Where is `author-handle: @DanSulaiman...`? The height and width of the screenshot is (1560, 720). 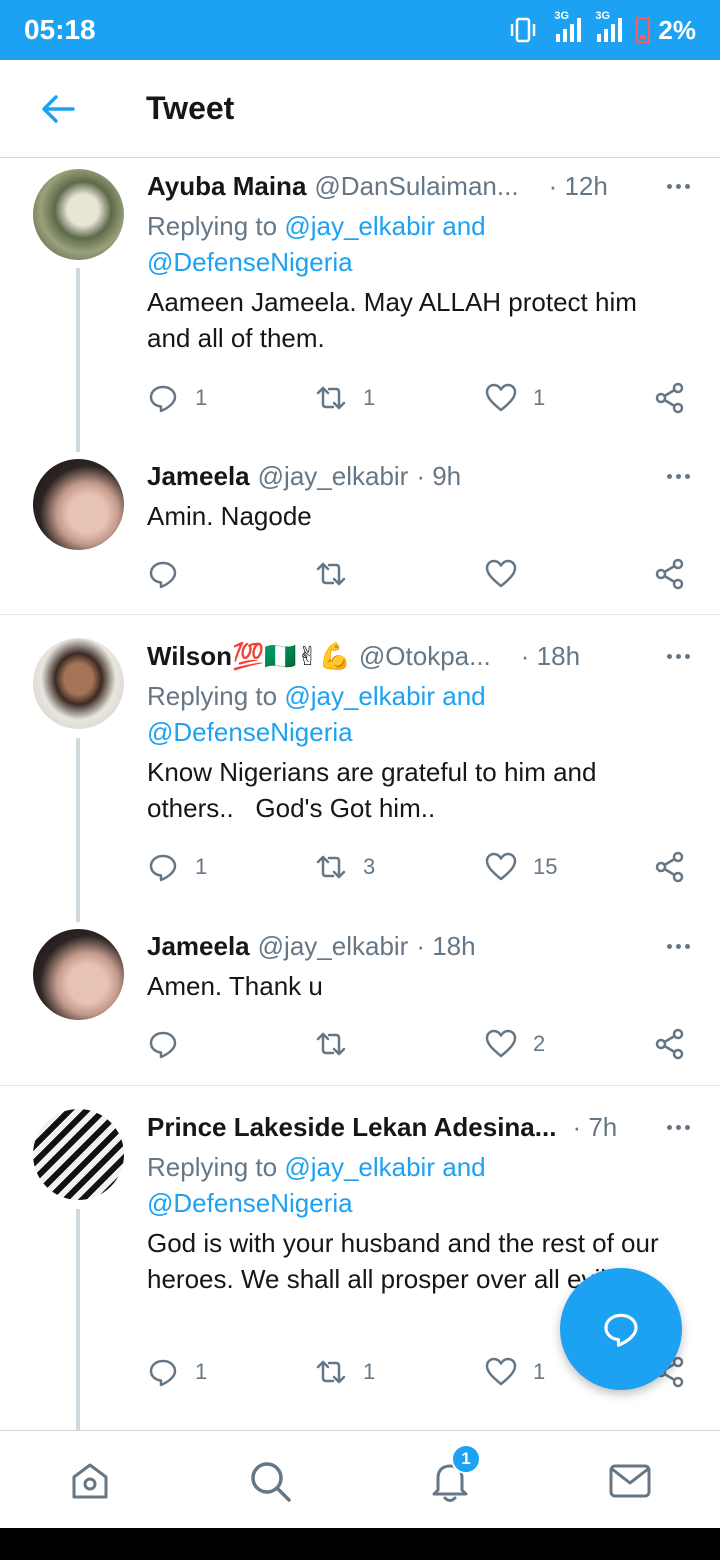 author-handle: @DanSulaiman... is located at coordinates (416, 186).